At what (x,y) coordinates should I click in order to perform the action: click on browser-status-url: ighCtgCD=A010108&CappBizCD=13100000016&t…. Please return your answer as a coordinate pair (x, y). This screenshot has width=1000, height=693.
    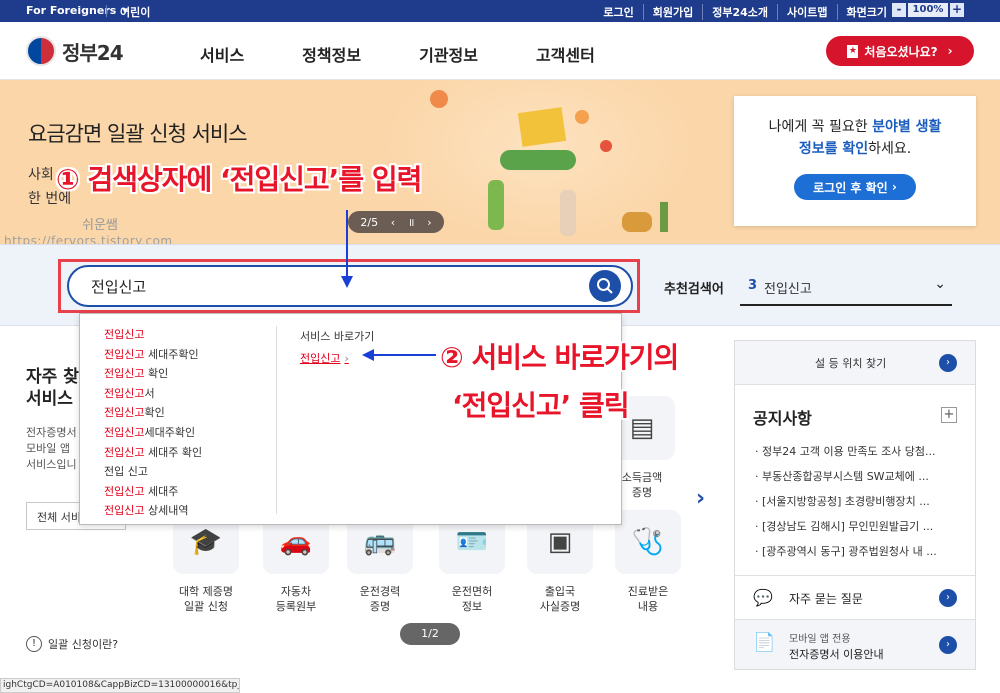
    Looking at the image, I should click on (120, 685).